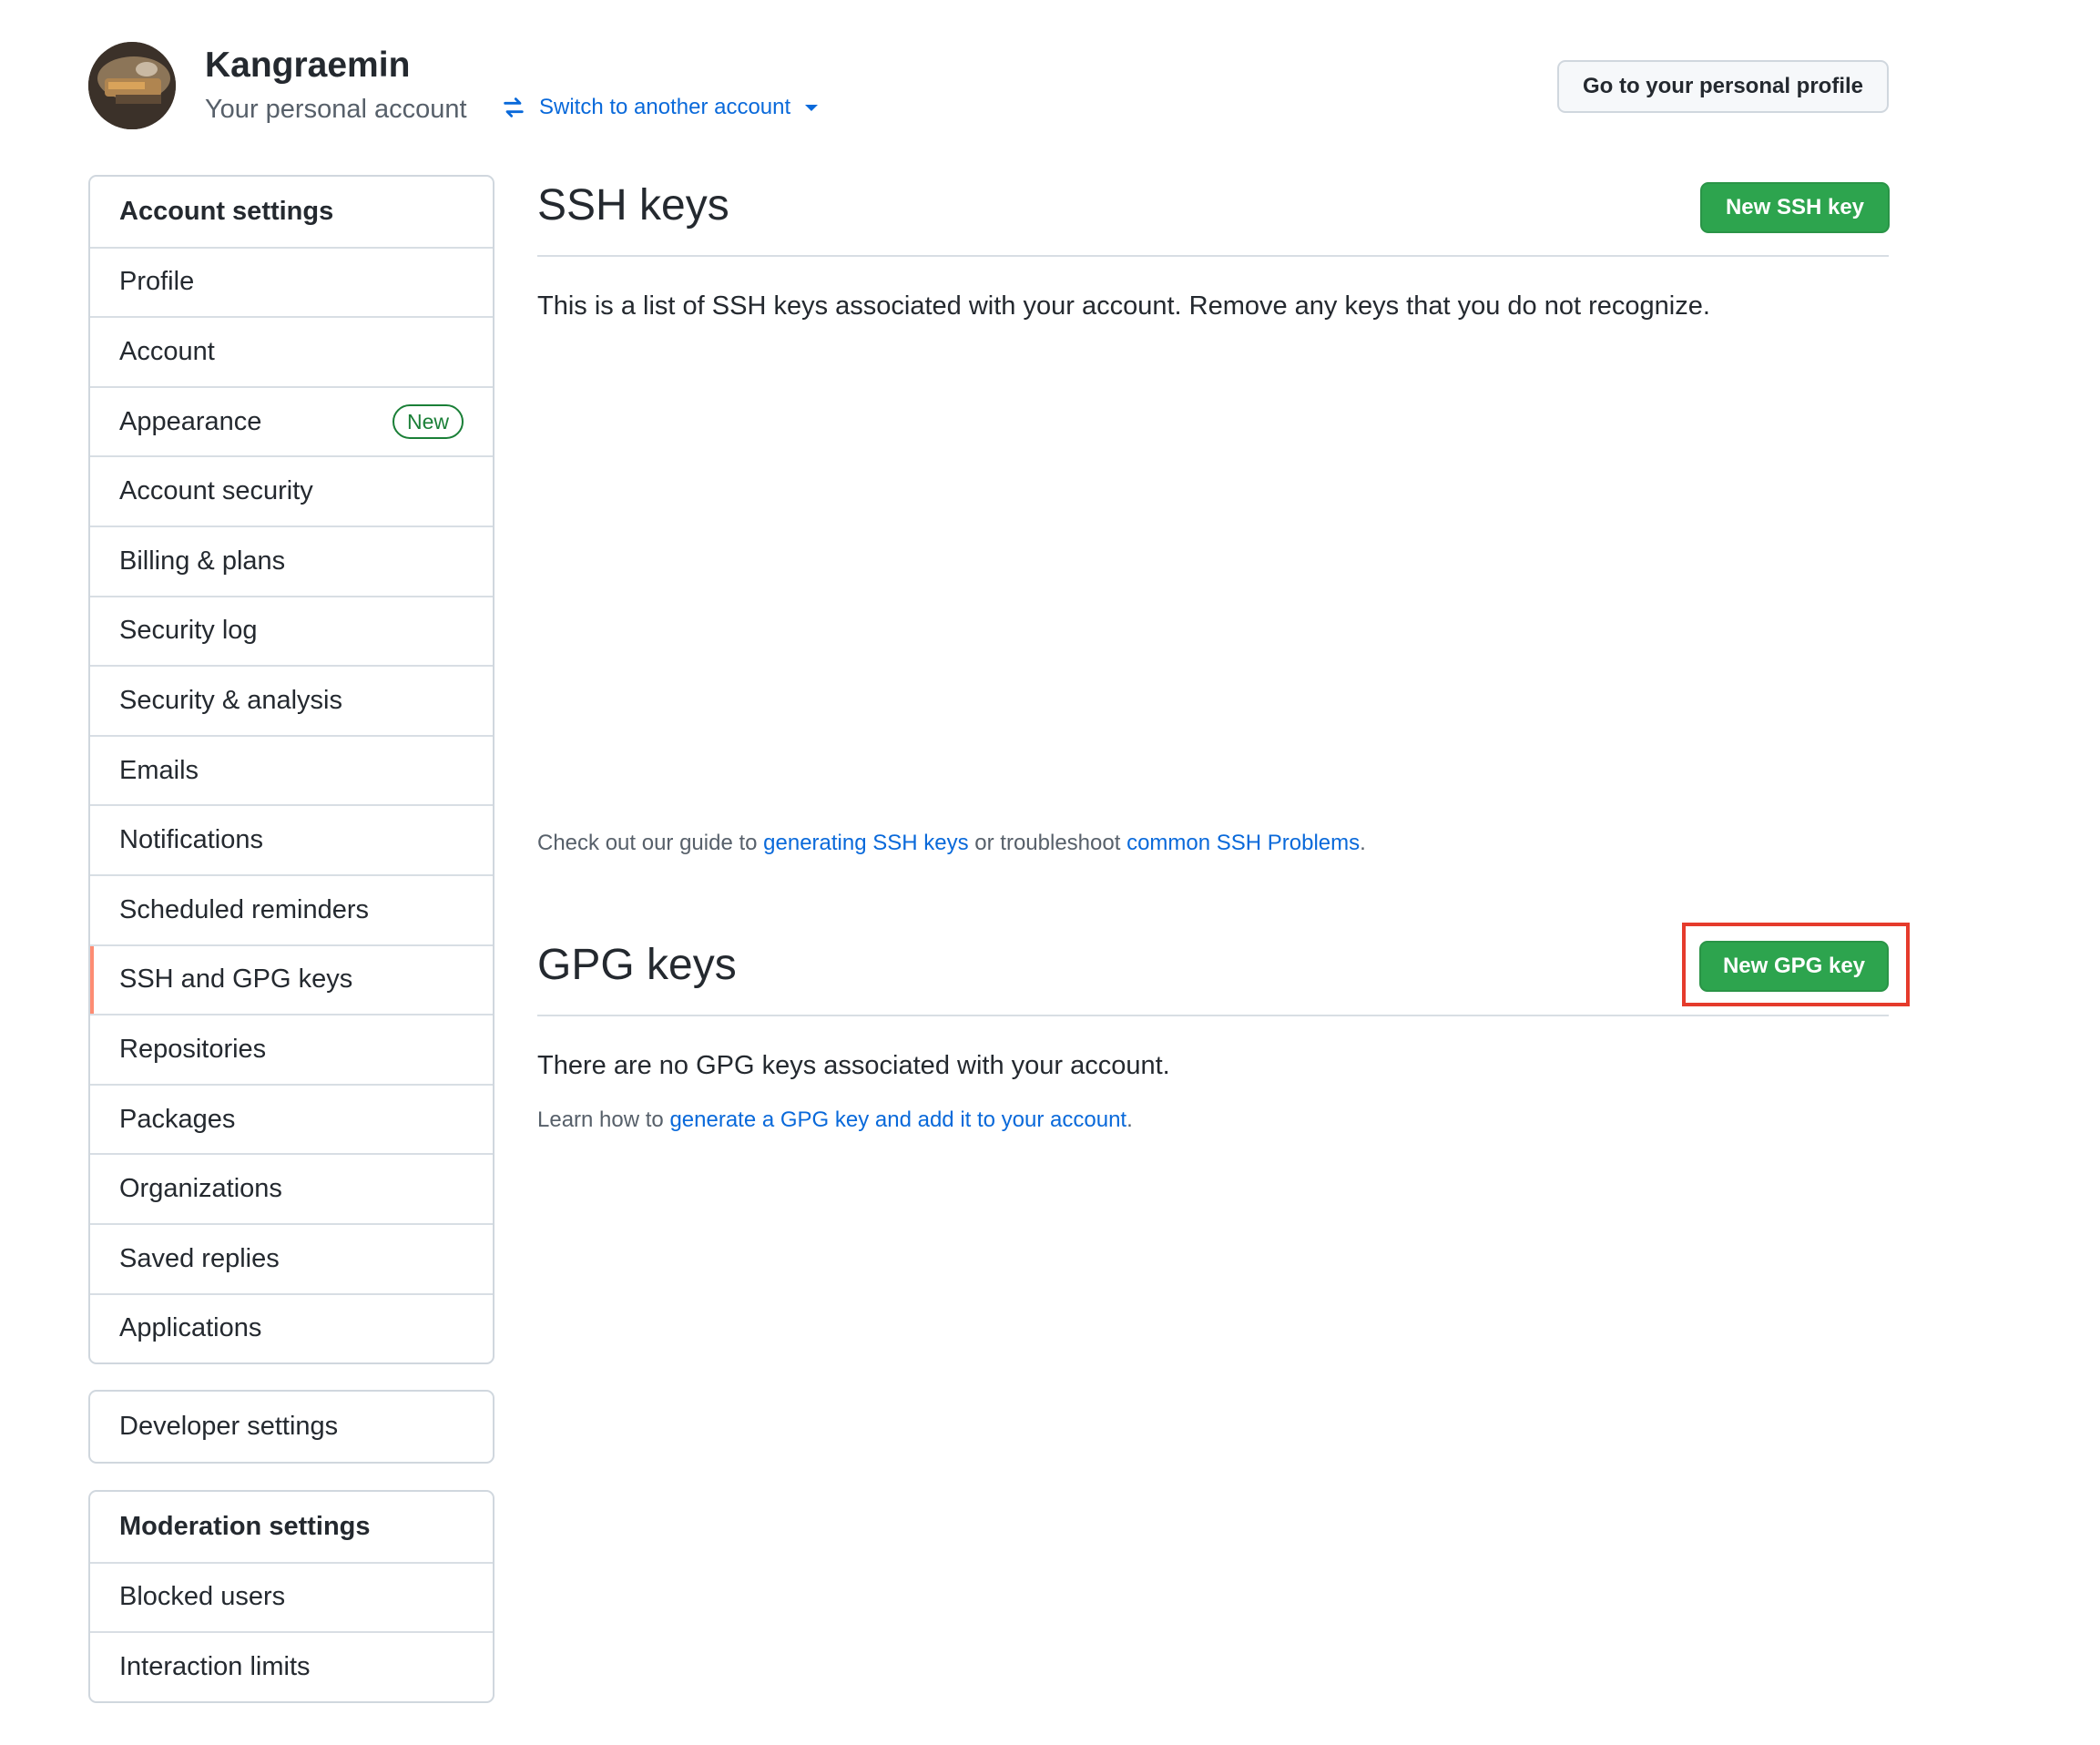  Describe the element at coordinates (245, 1526) in the screenshot. I see `moderation-settings-heading: Moderation settings` at that location.